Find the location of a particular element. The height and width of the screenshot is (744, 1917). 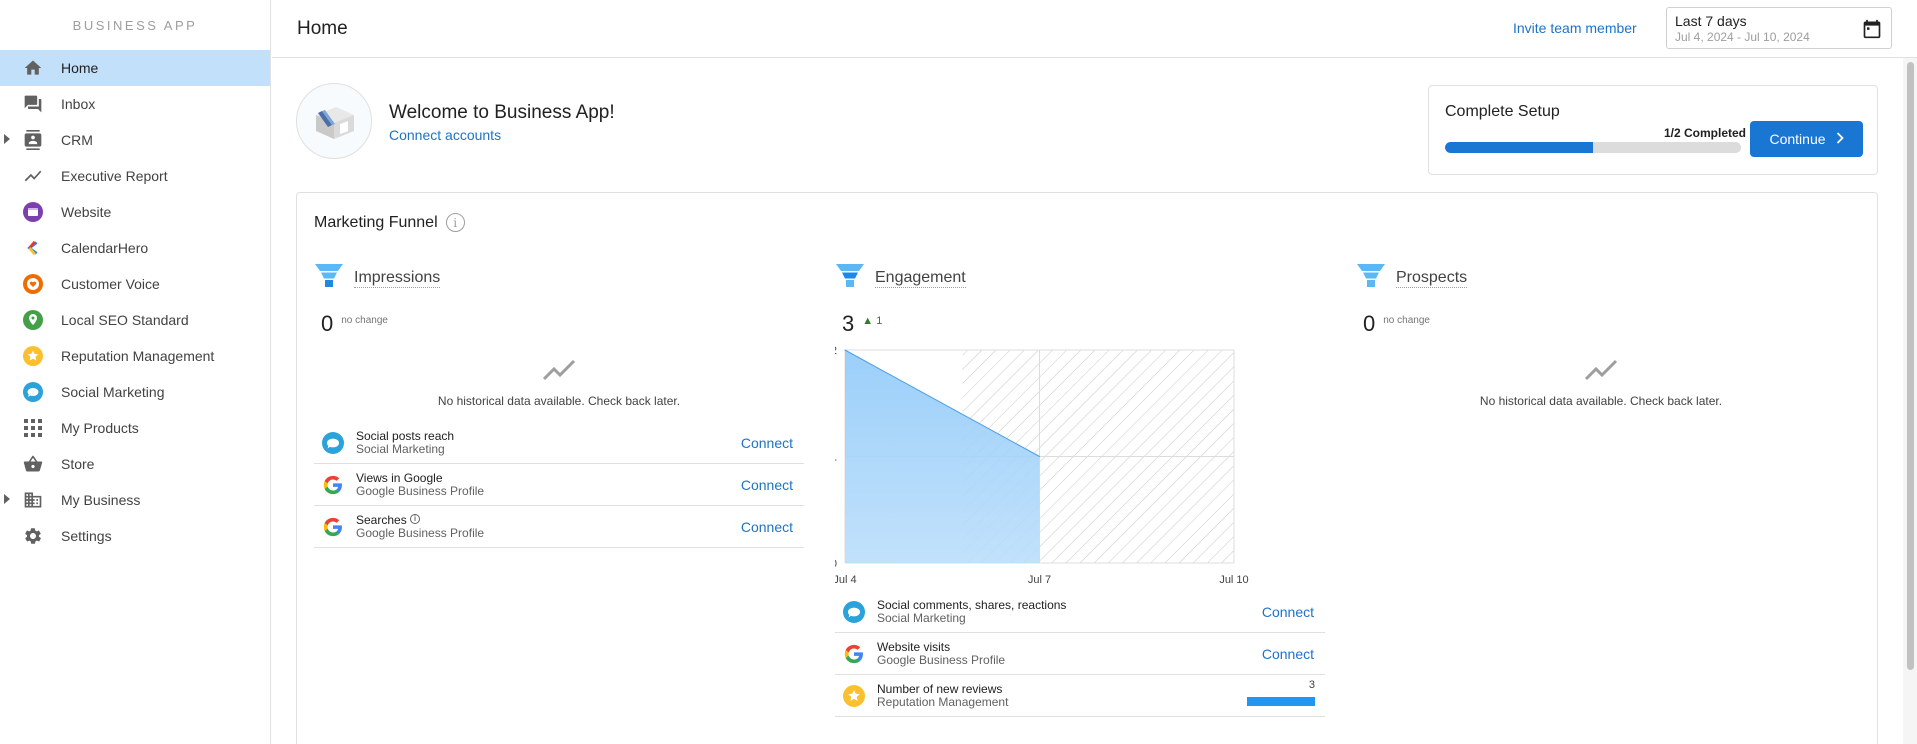

invite-team-member-link: Invite team member is located at coordinates (1575, 28).